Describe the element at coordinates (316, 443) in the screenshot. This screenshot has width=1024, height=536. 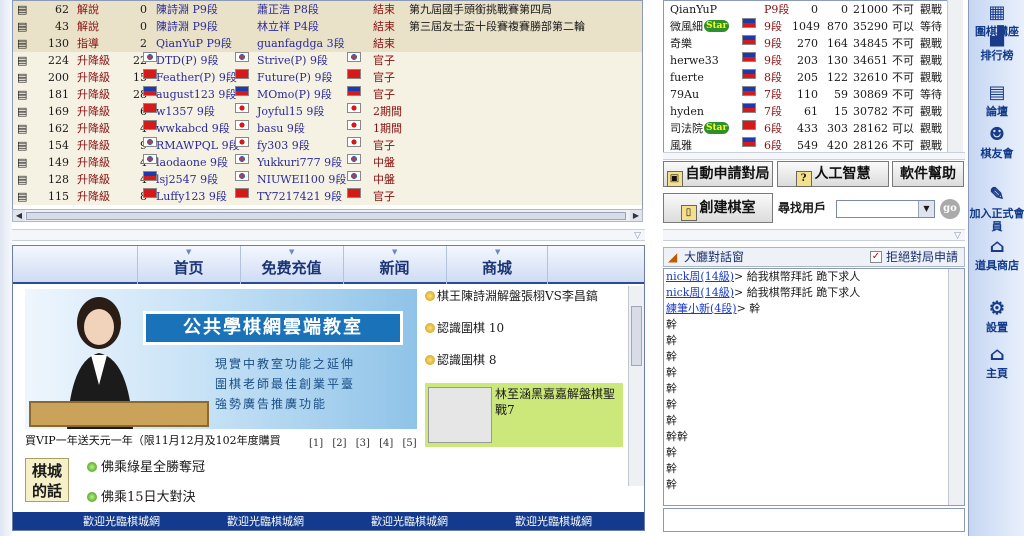
I see `page-link: [1]` at that location.